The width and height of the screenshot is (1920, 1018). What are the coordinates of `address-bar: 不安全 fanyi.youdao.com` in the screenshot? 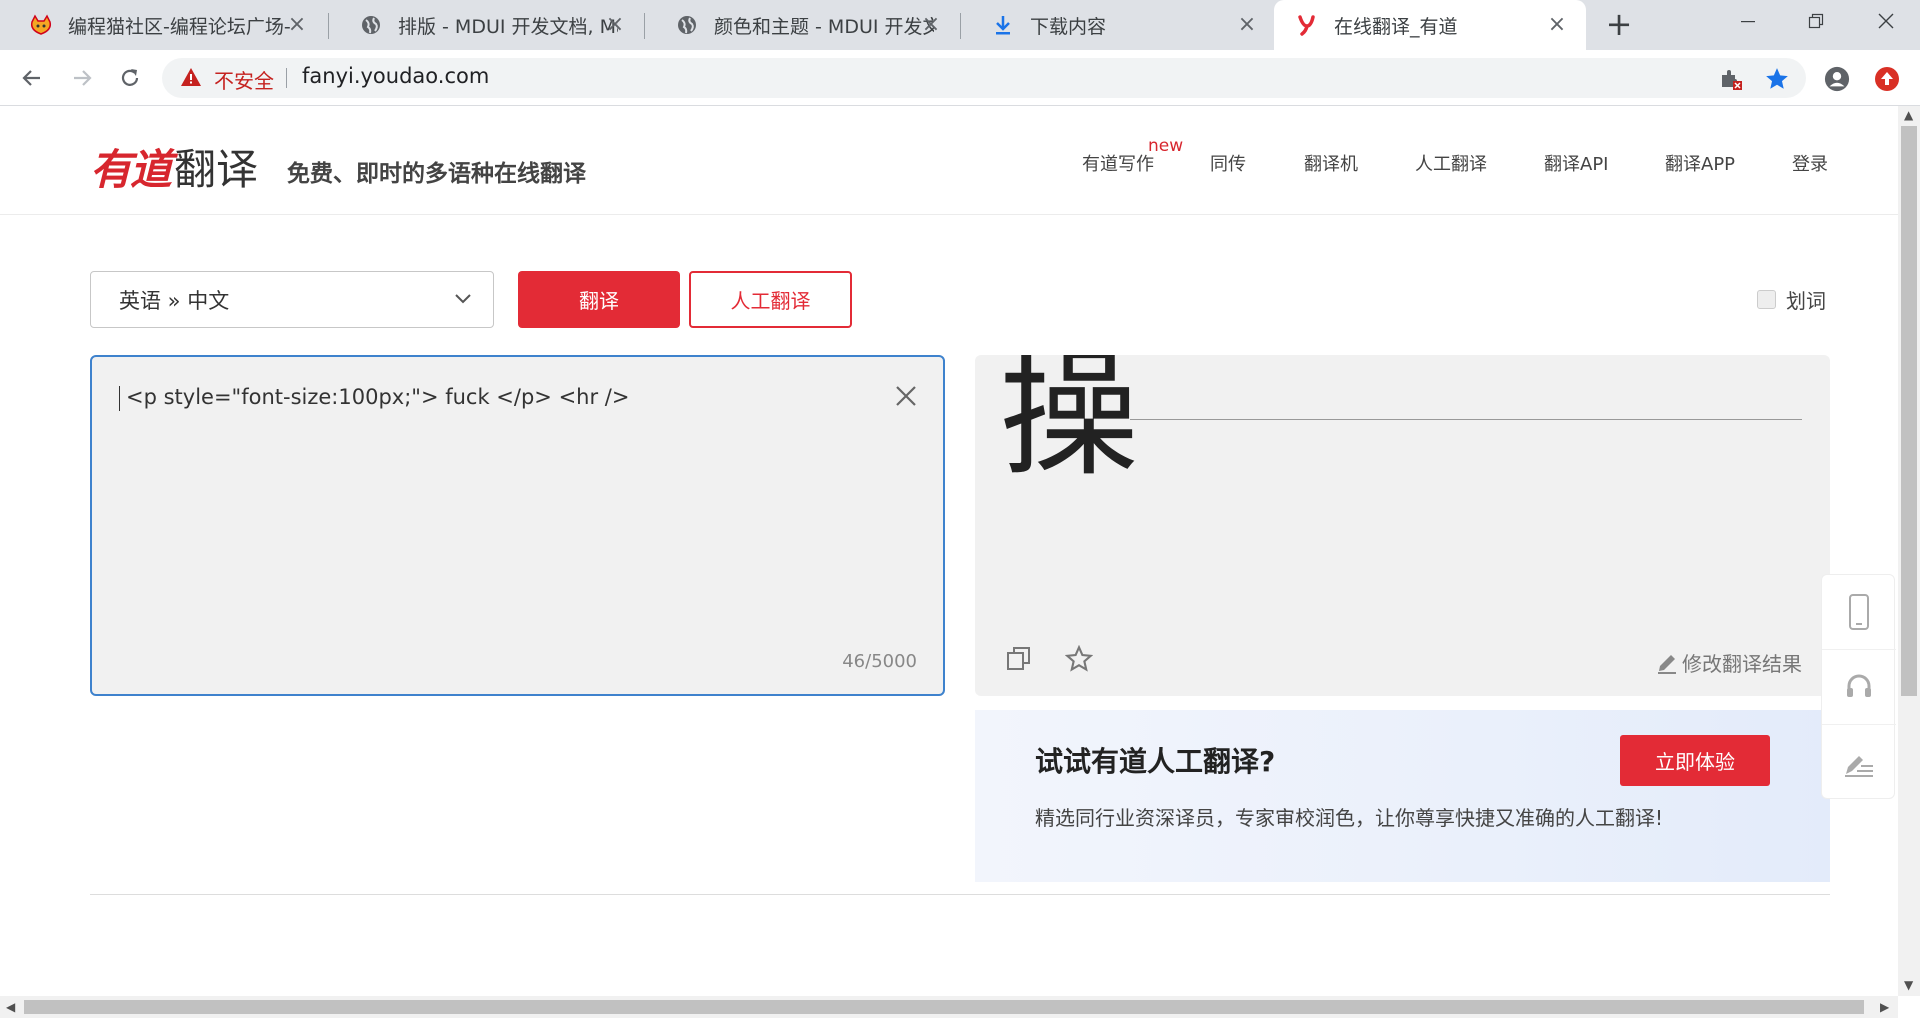 It's located at (984, 78).